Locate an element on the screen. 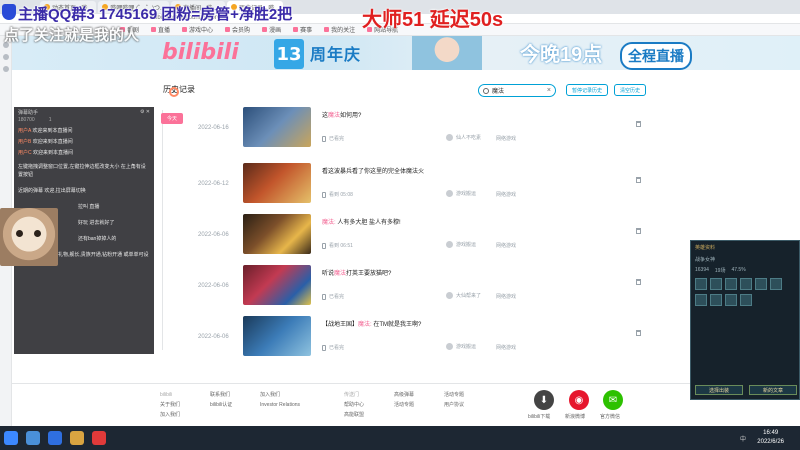  settings-icon: ⚙ ✕ is located at coordinates (145, 112).